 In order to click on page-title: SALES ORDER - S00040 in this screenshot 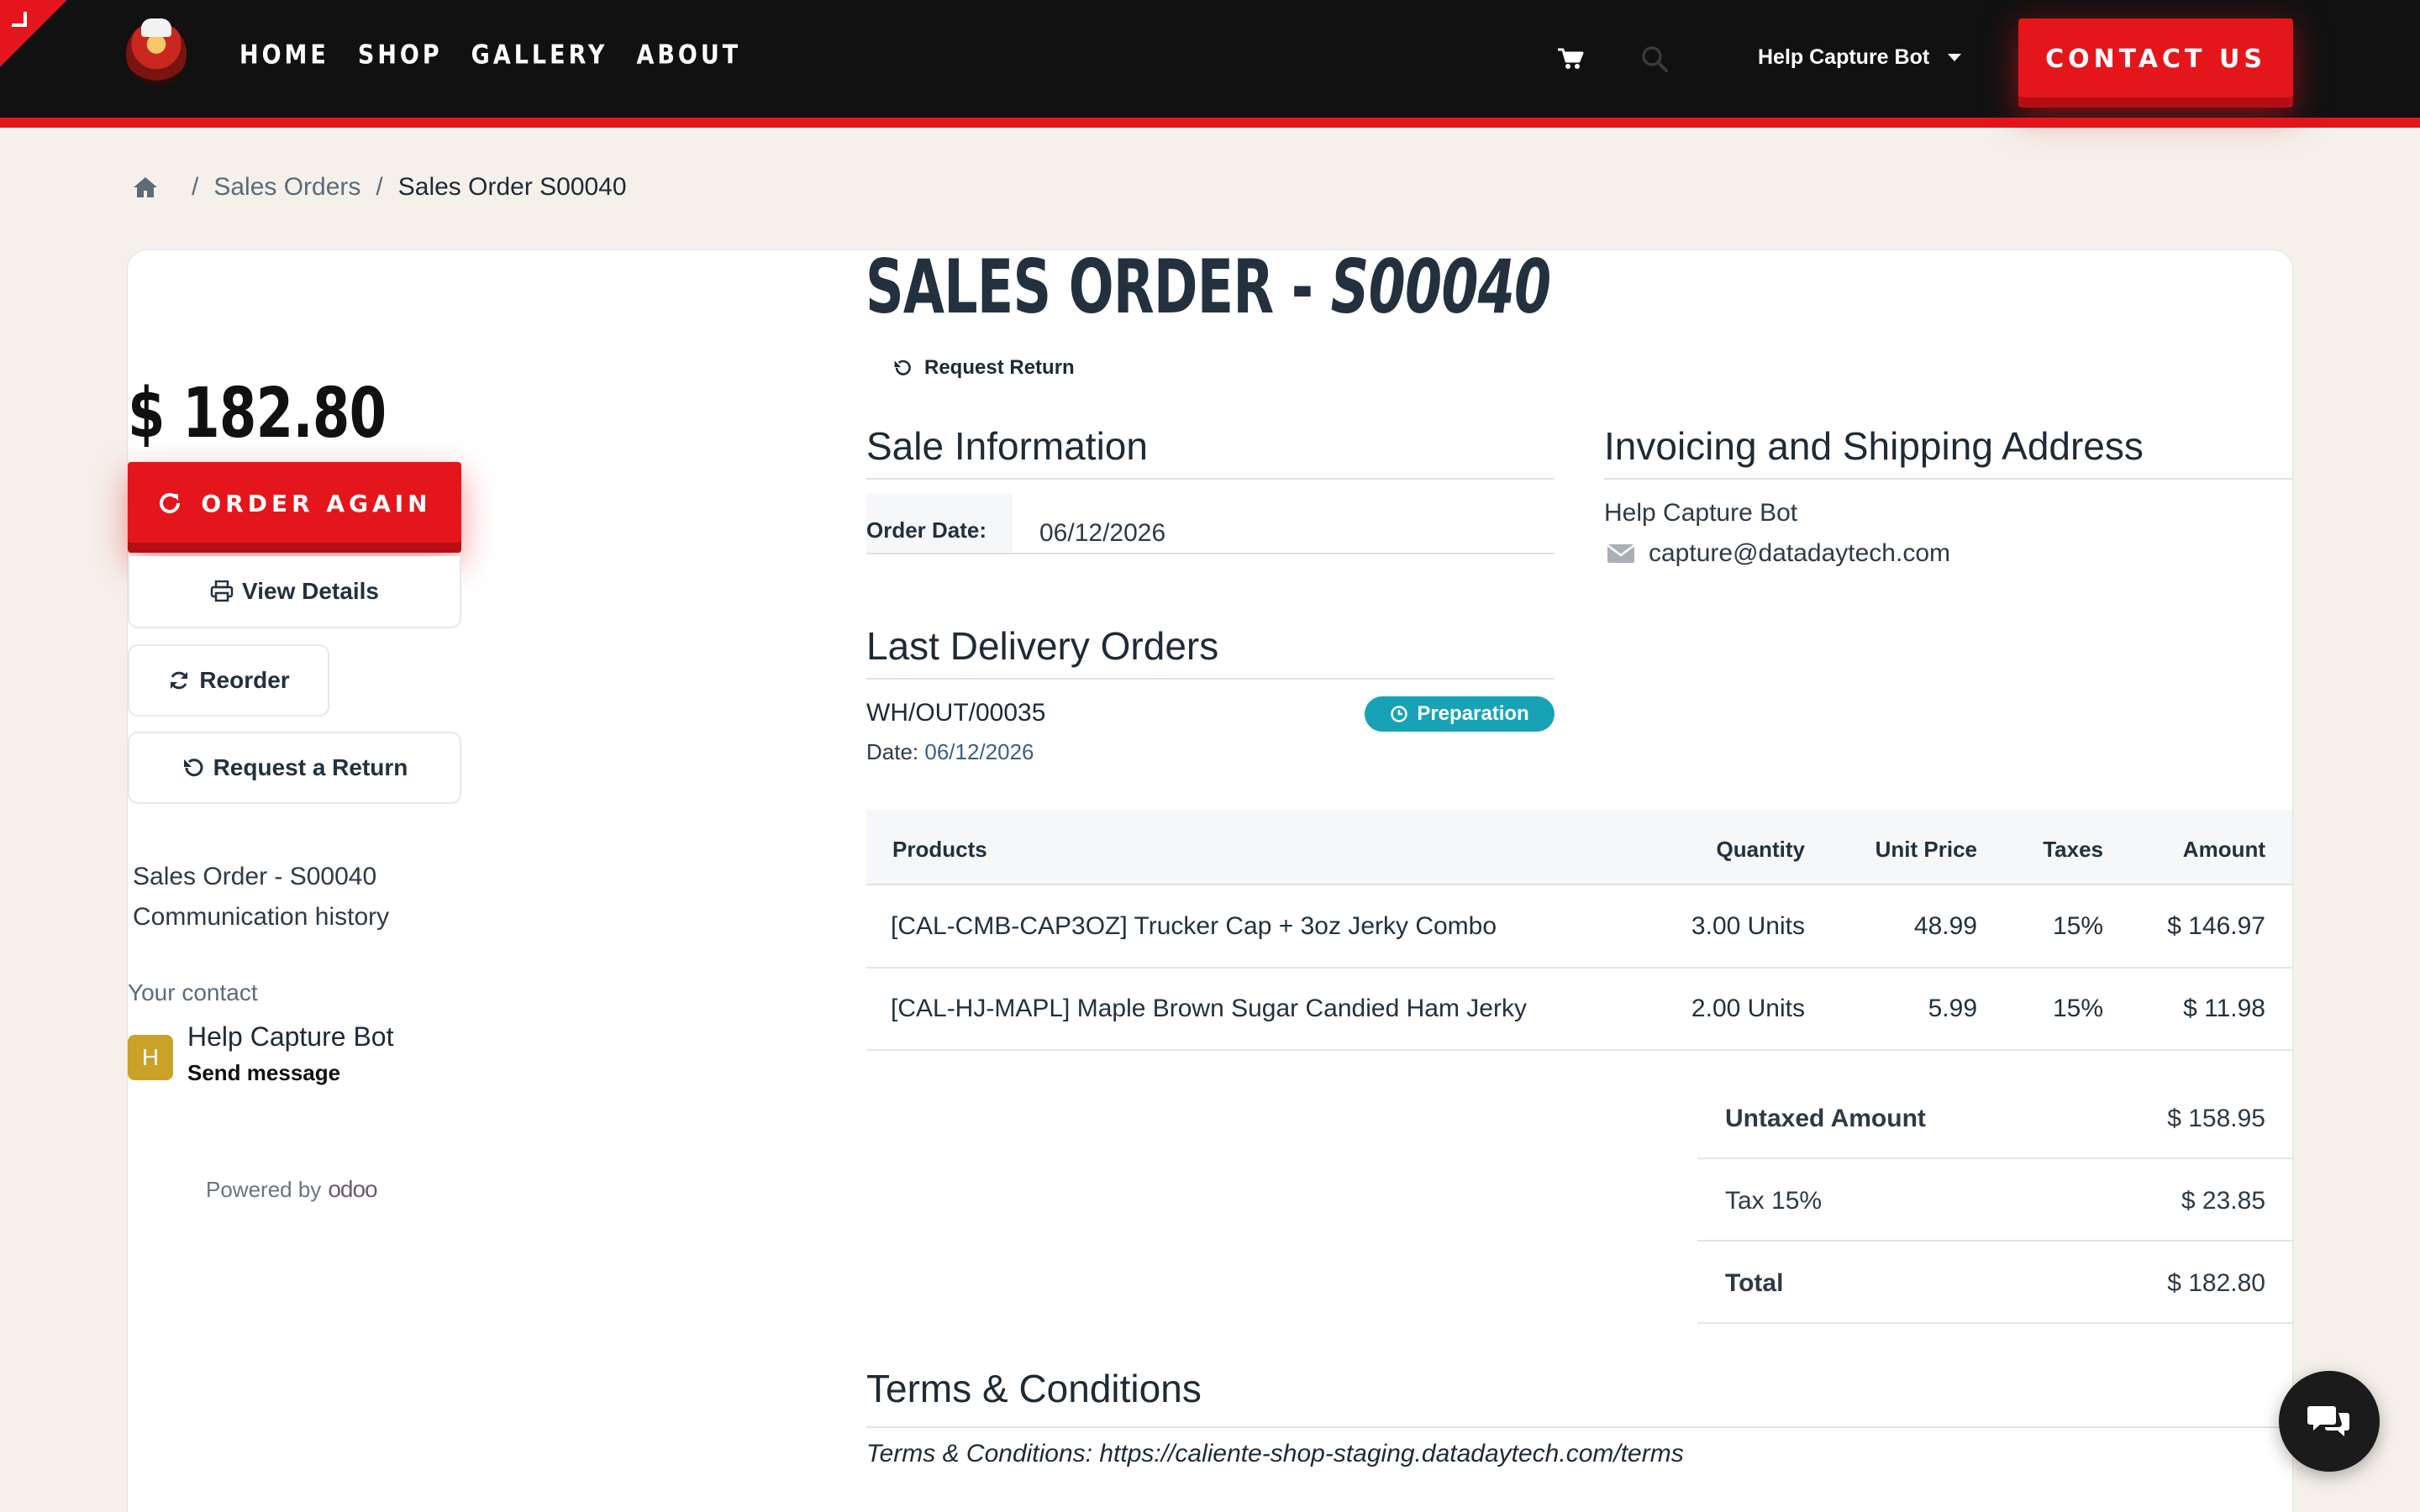, I will do `click(1208, 287)`.